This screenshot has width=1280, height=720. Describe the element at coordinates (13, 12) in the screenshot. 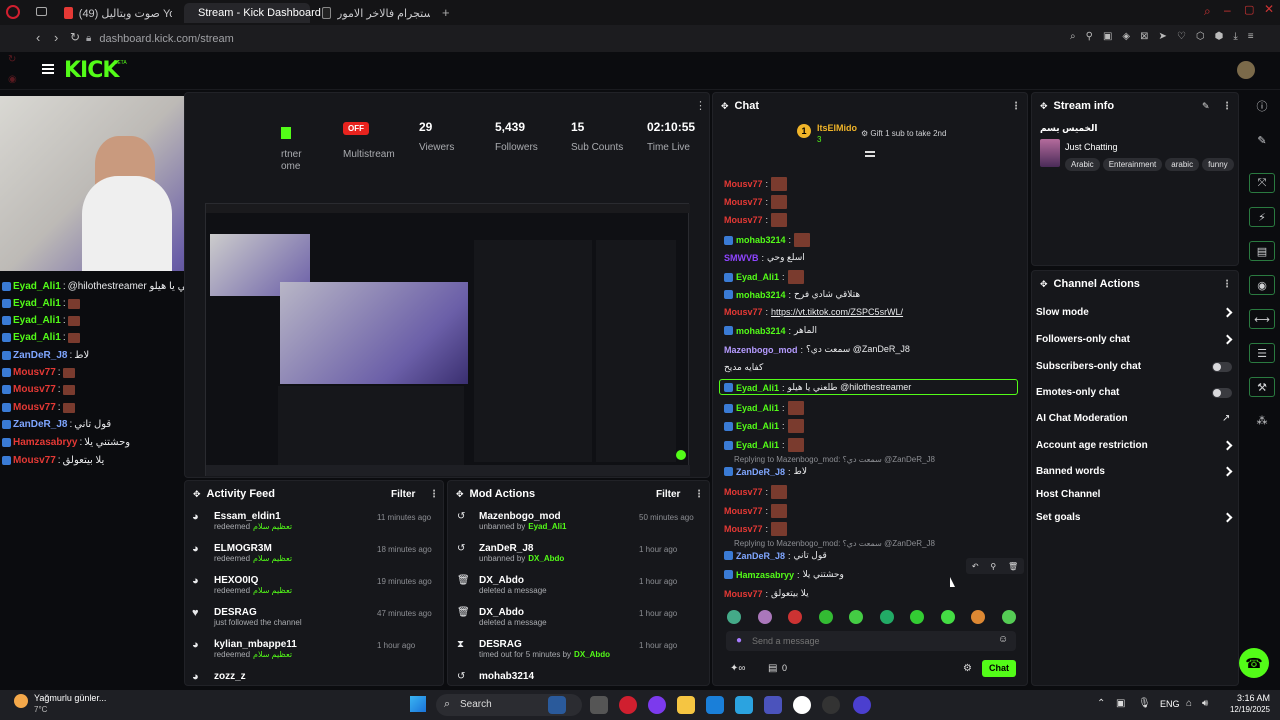

I see `opera-logo-icon` at that location.